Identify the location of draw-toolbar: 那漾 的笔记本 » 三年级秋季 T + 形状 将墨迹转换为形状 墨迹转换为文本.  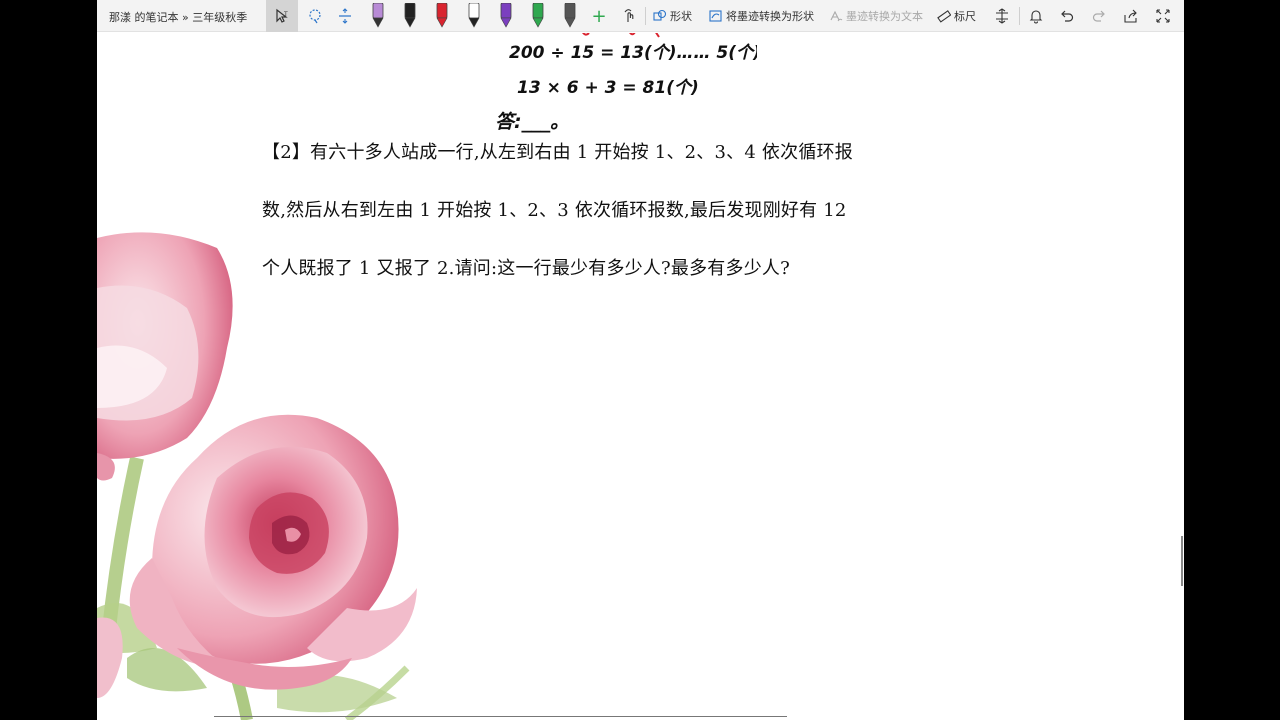
(640, 16).